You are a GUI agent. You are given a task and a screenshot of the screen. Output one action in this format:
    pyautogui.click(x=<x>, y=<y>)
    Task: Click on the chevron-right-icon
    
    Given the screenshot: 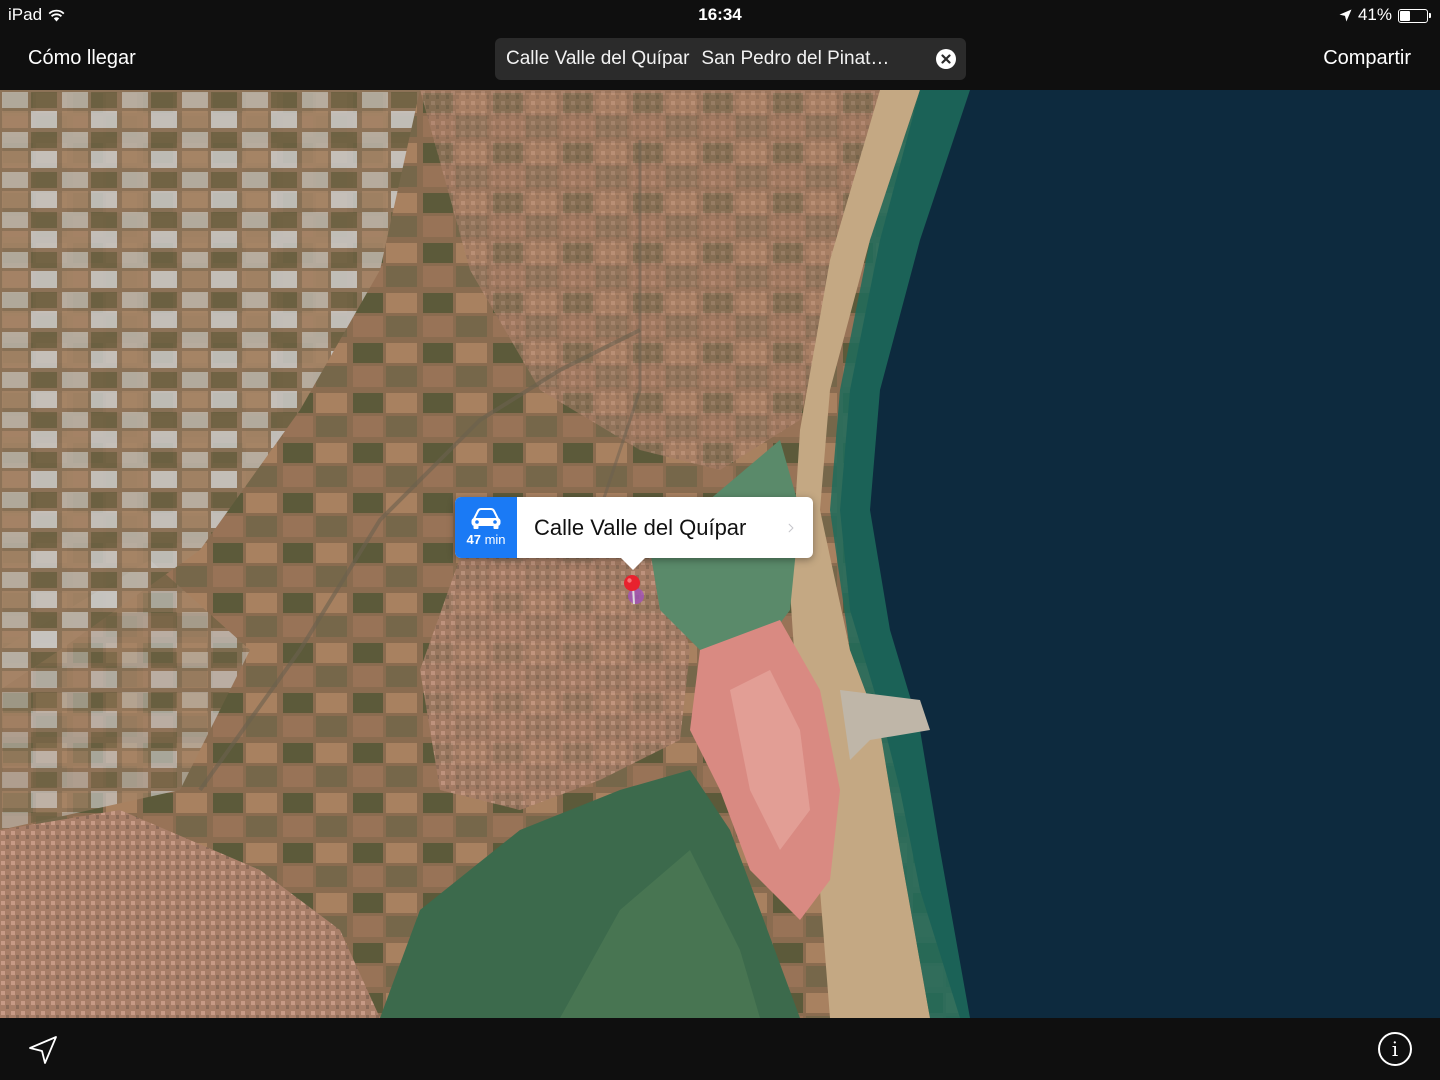 What is the action you would take?
    pyautogui.click(x=800, y=528)
    